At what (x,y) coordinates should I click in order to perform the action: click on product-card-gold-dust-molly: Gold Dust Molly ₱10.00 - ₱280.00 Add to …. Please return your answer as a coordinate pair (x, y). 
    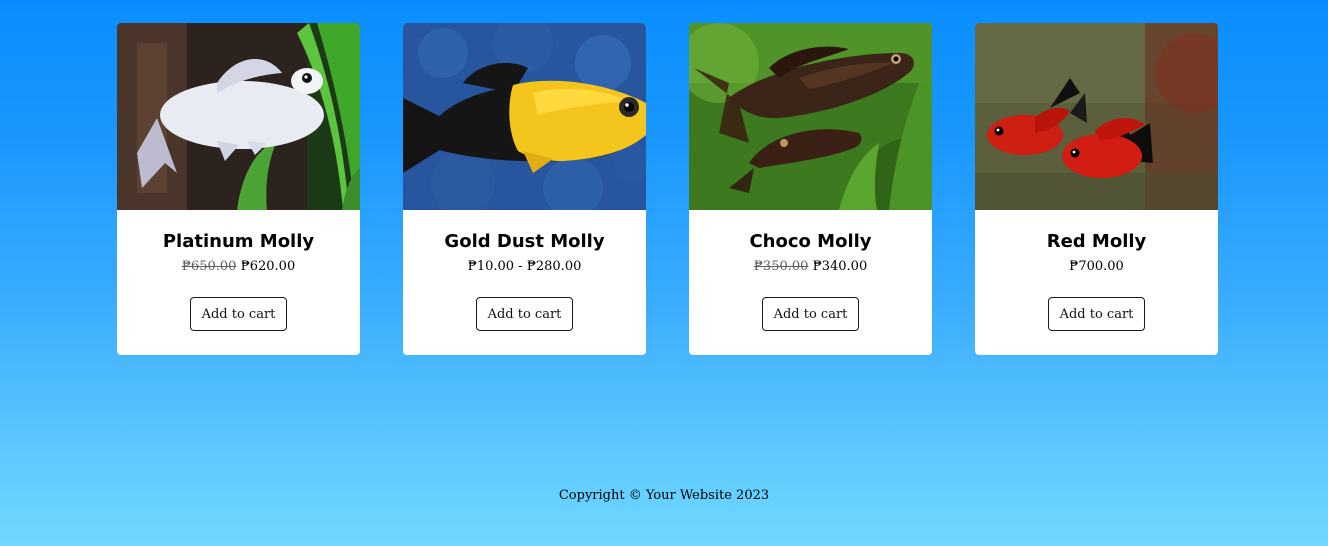
    Looking at the image, I should click on (524, 189).